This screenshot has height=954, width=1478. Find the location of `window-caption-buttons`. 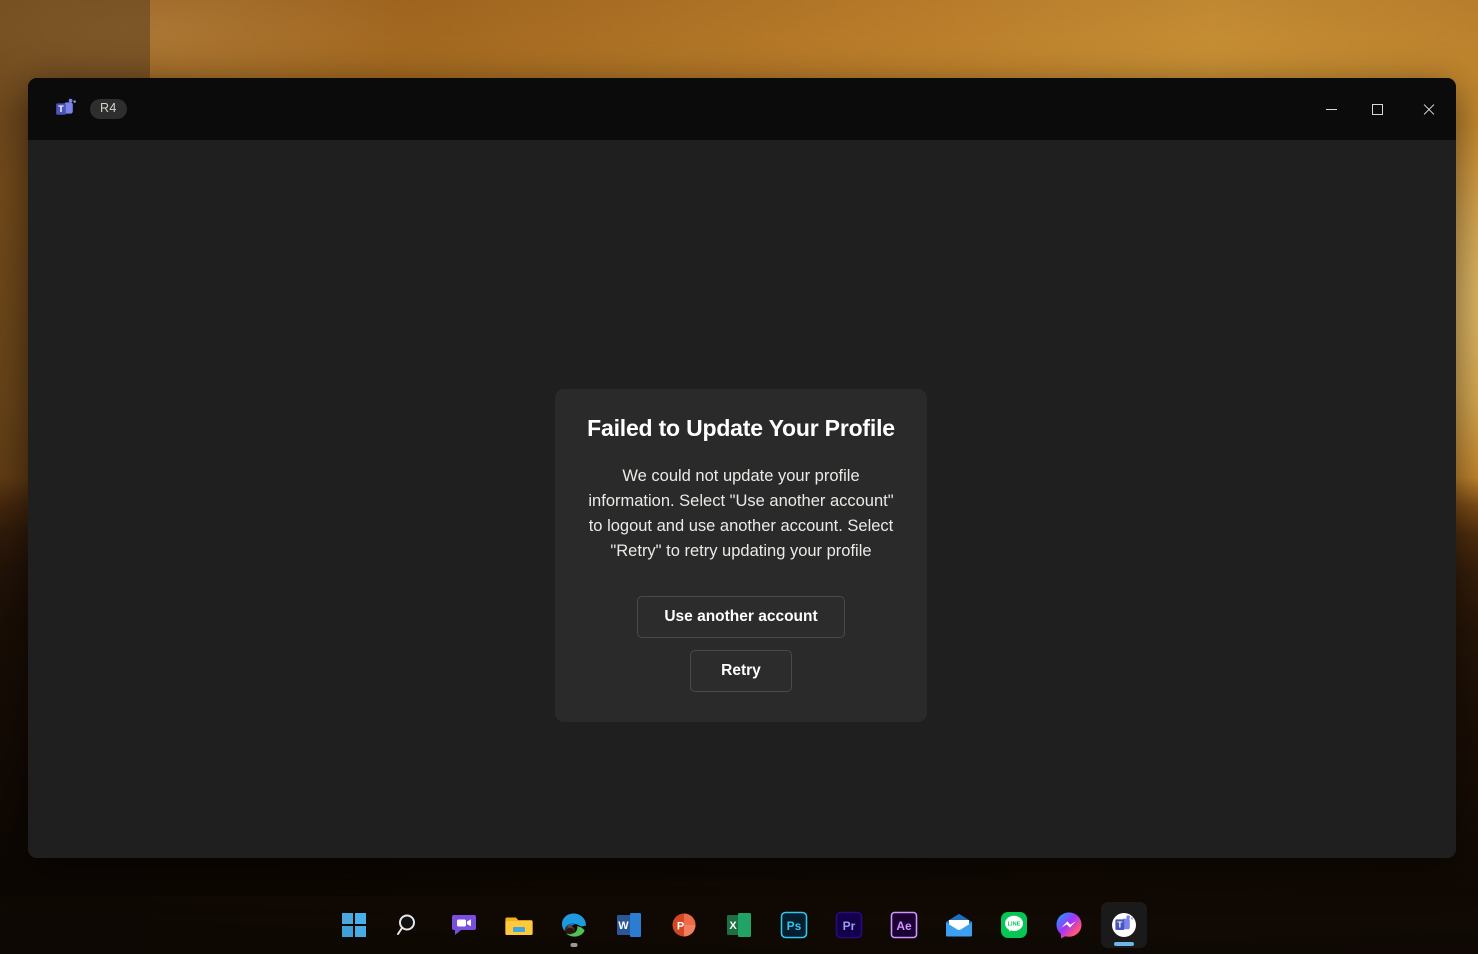

window-caption-buttons is located at coordinates (1382, 109).